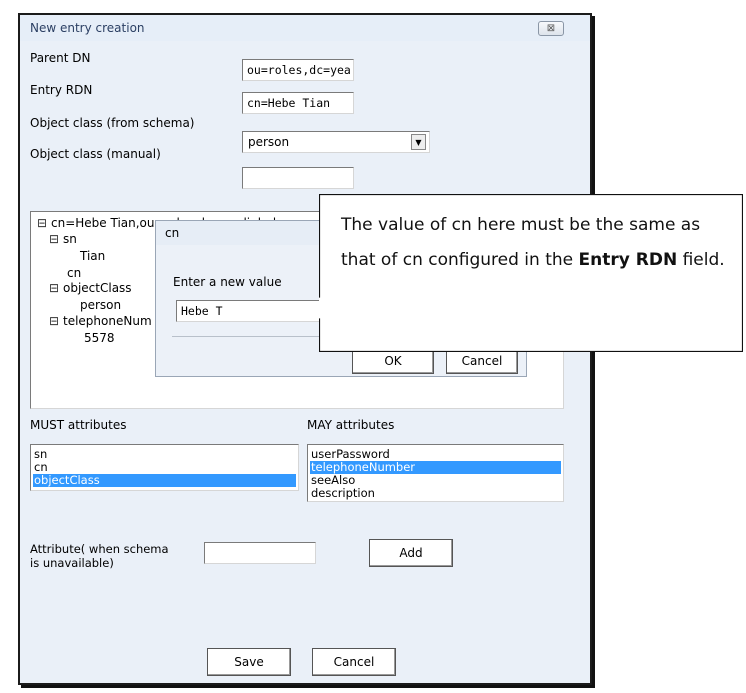  What do you see at coordinates (60, 58) in the screenshot?
I see `parent-dn-label: Parent DN` at bounding box center [60, 58].